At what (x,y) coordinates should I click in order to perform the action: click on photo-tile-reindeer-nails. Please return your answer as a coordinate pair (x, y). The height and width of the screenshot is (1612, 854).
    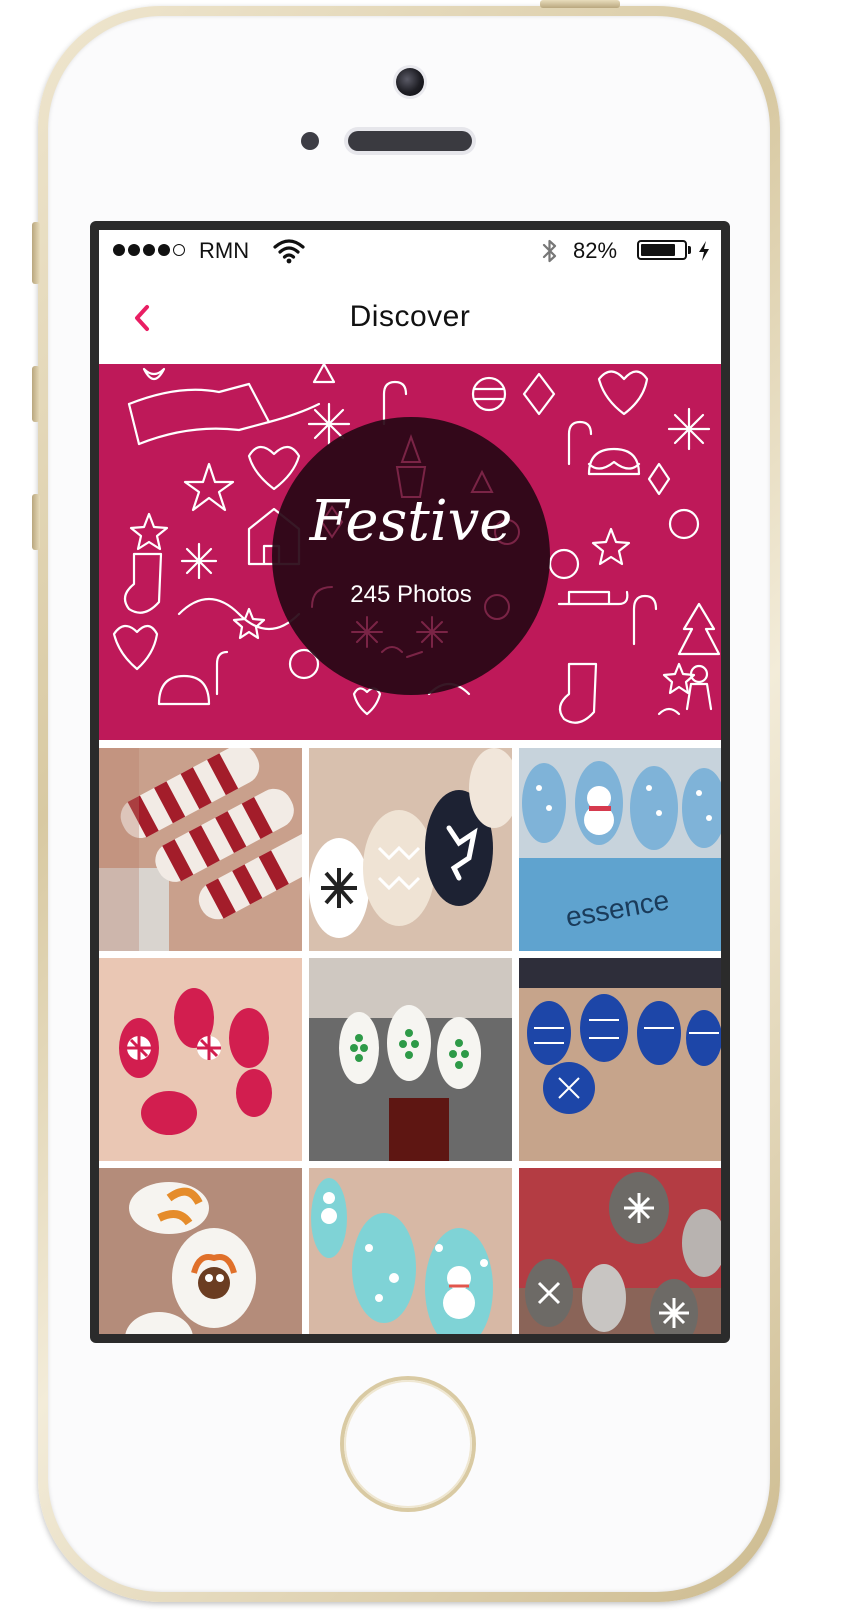
    Looking at the image, I should click on (410, 849).